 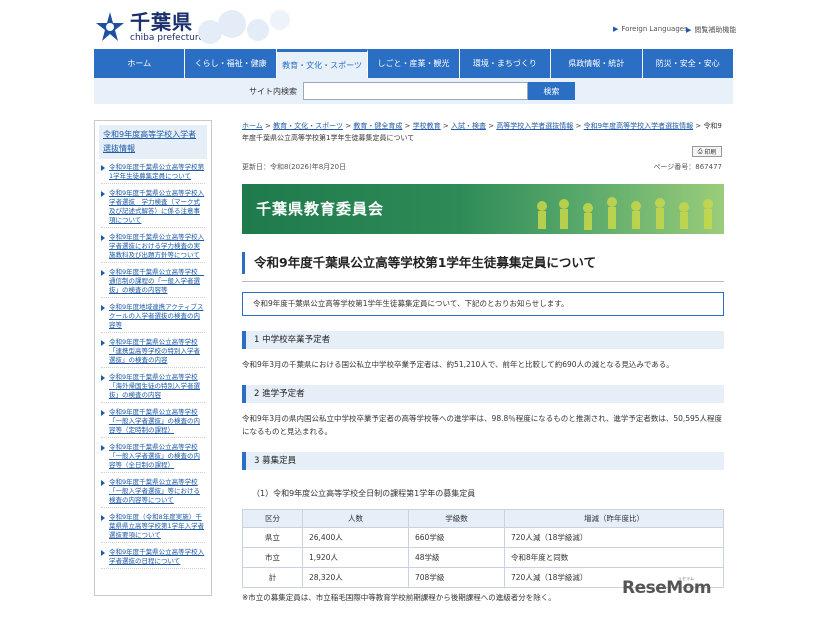 I want to click on header-decoration-icon, so click(x=244, y=27).